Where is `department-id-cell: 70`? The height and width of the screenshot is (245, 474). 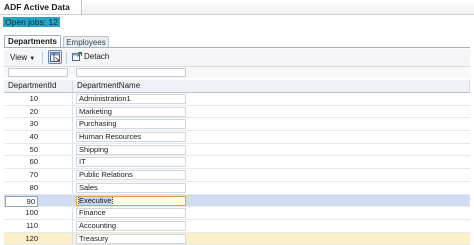 department-id-cell: 70 is located at coordinates (38, 175).